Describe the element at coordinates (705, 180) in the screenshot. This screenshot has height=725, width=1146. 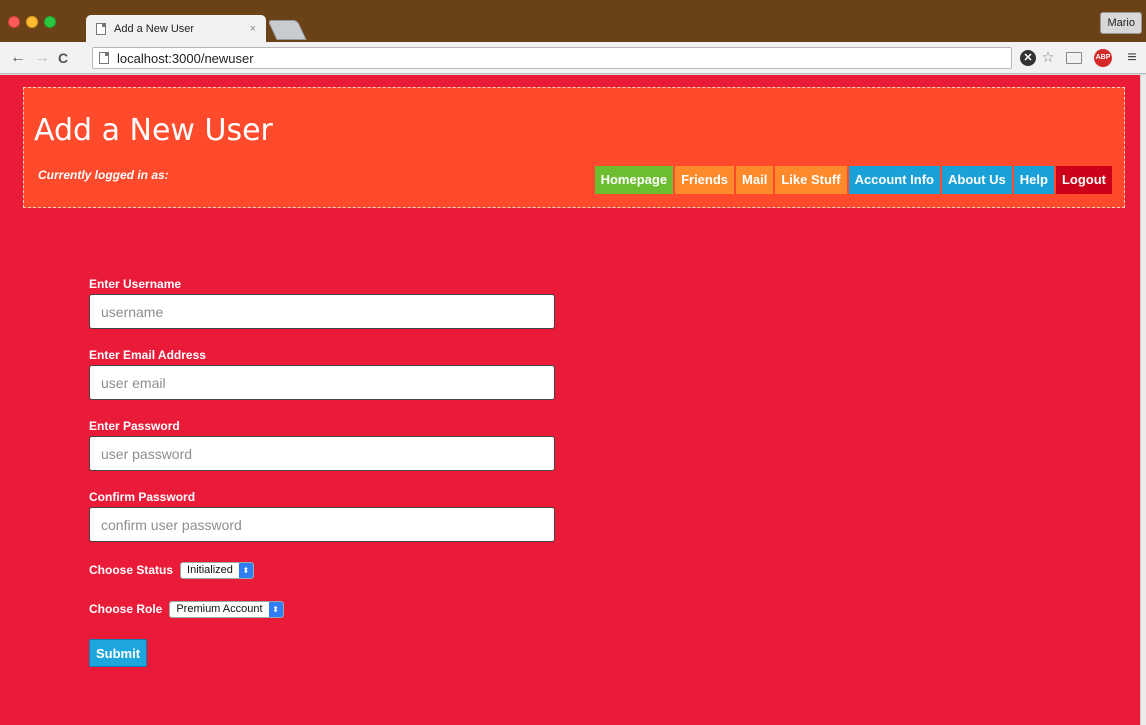
I see `nav-friends: Friends` at that location.